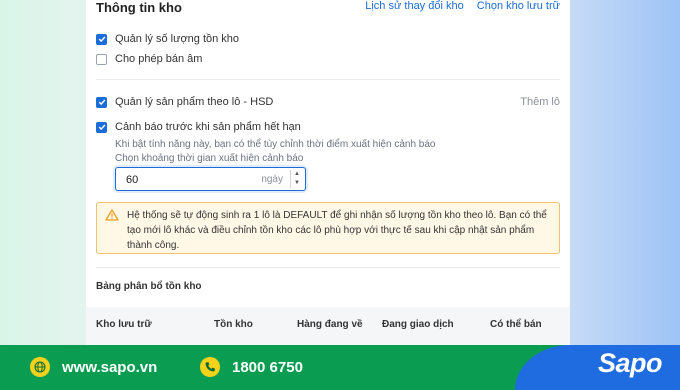 The image size is (680, 390). I want to click on allow-negative-option: Cho phép bán âm, so click(149, 59).